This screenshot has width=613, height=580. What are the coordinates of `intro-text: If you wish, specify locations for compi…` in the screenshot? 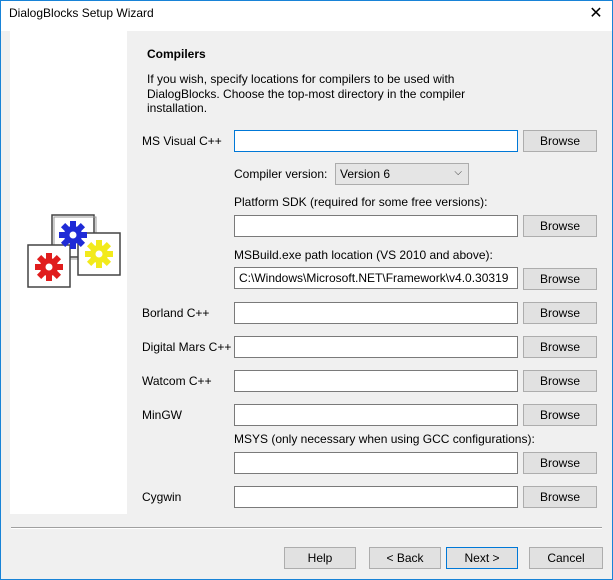 It's located at (306, 93).